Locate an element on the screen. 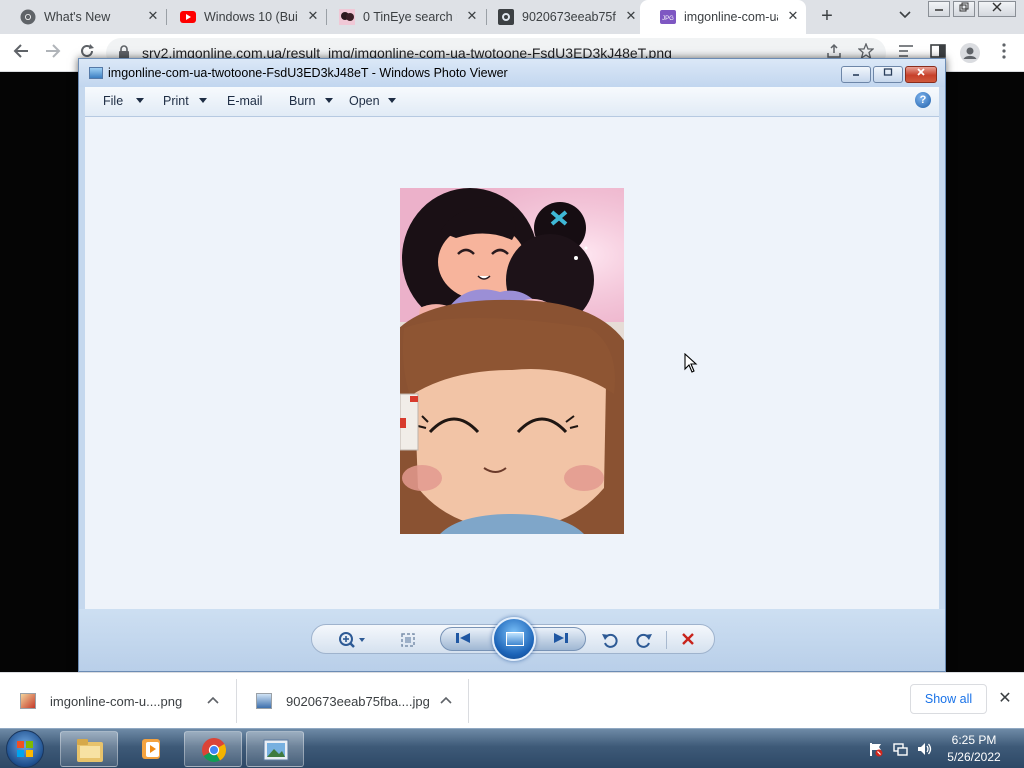 Image resolution: width=1024 pixels, height=768 pixels. windows-logo-icon is located at coordinates (25, 749).